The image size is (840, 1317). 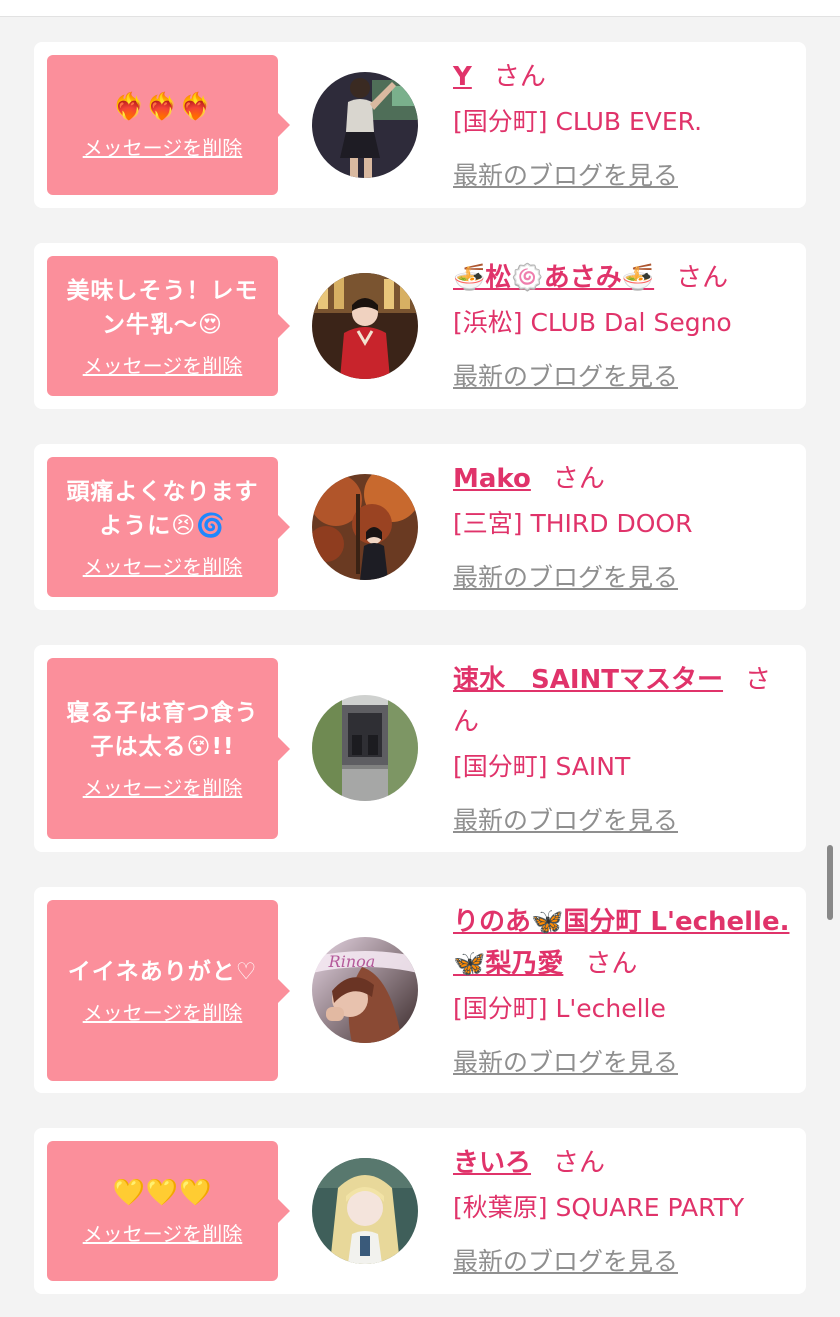 I want to click on name-line: 🍜松🍥あさみ🍜 さん, so click(x=623, y=278).